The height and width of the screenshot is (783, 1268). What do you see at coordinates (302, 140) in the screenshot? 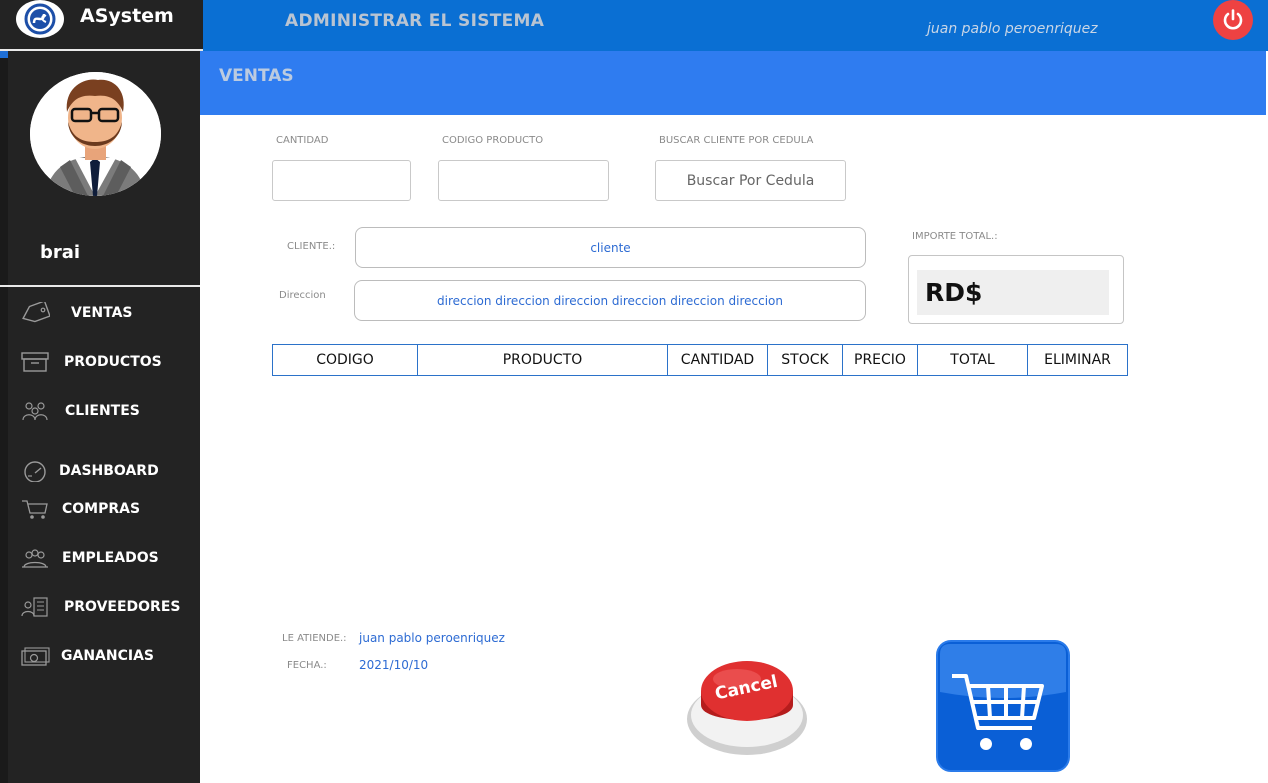
I see `cantidad-label: CANTIDAD` at bounding box center [302, 140].